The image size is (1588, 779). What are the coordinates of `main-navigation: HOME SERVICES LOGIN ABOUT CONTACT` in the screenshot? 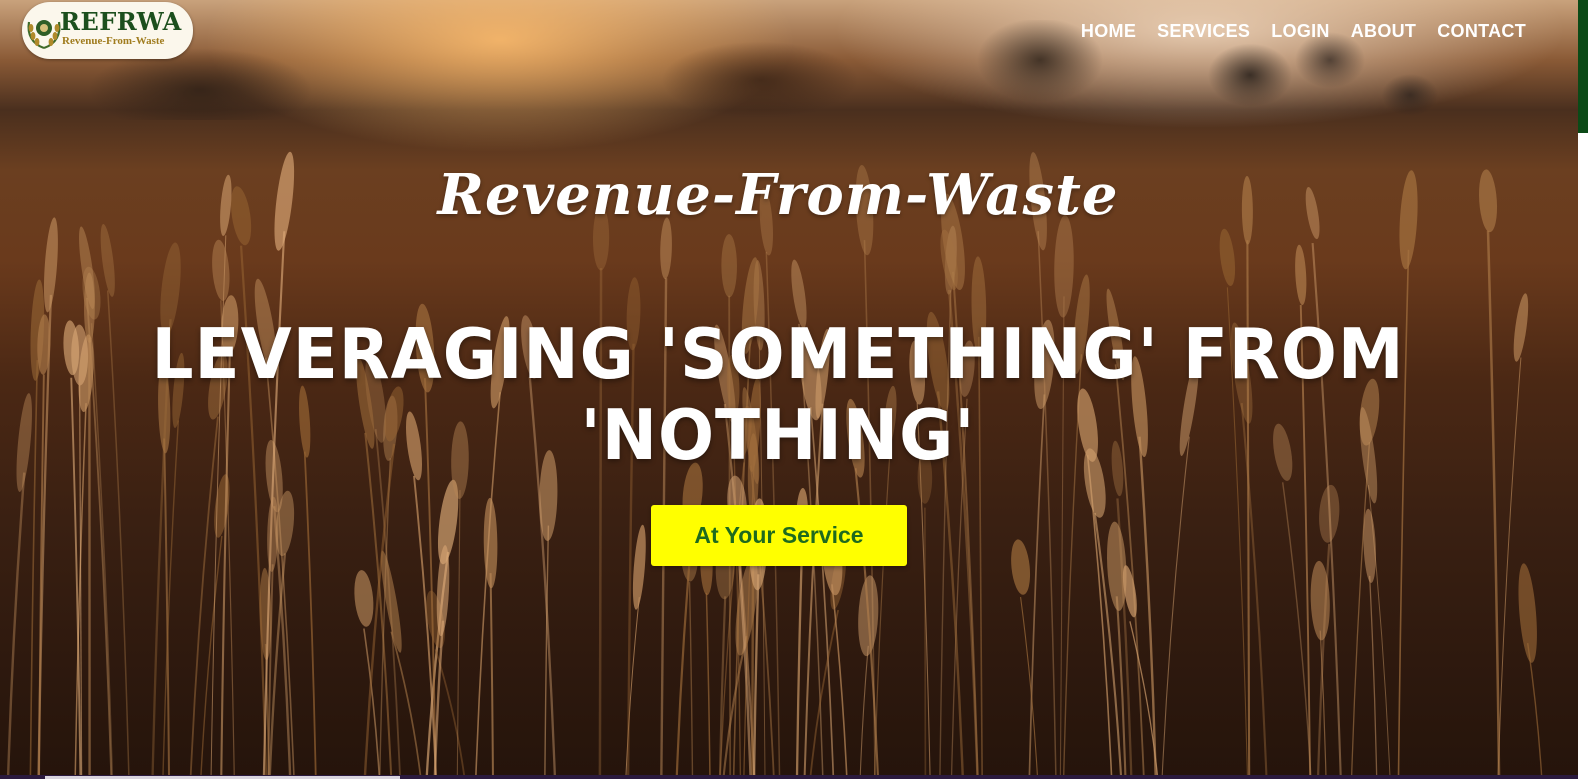 It's located at (1303, 31).